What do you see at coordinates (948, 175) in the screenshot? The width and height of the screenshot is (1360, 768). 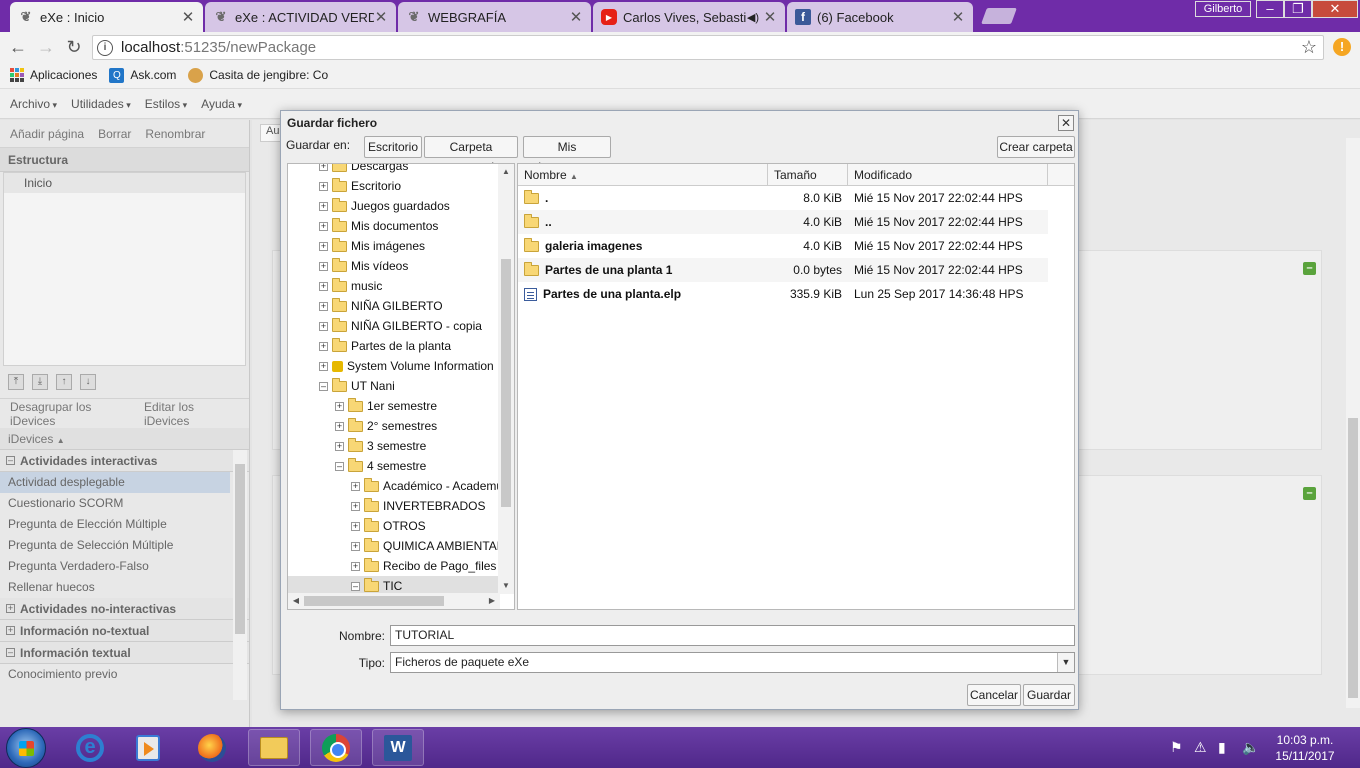 I see `column-modified-header: Modificado` at bounding box center [948, 175].